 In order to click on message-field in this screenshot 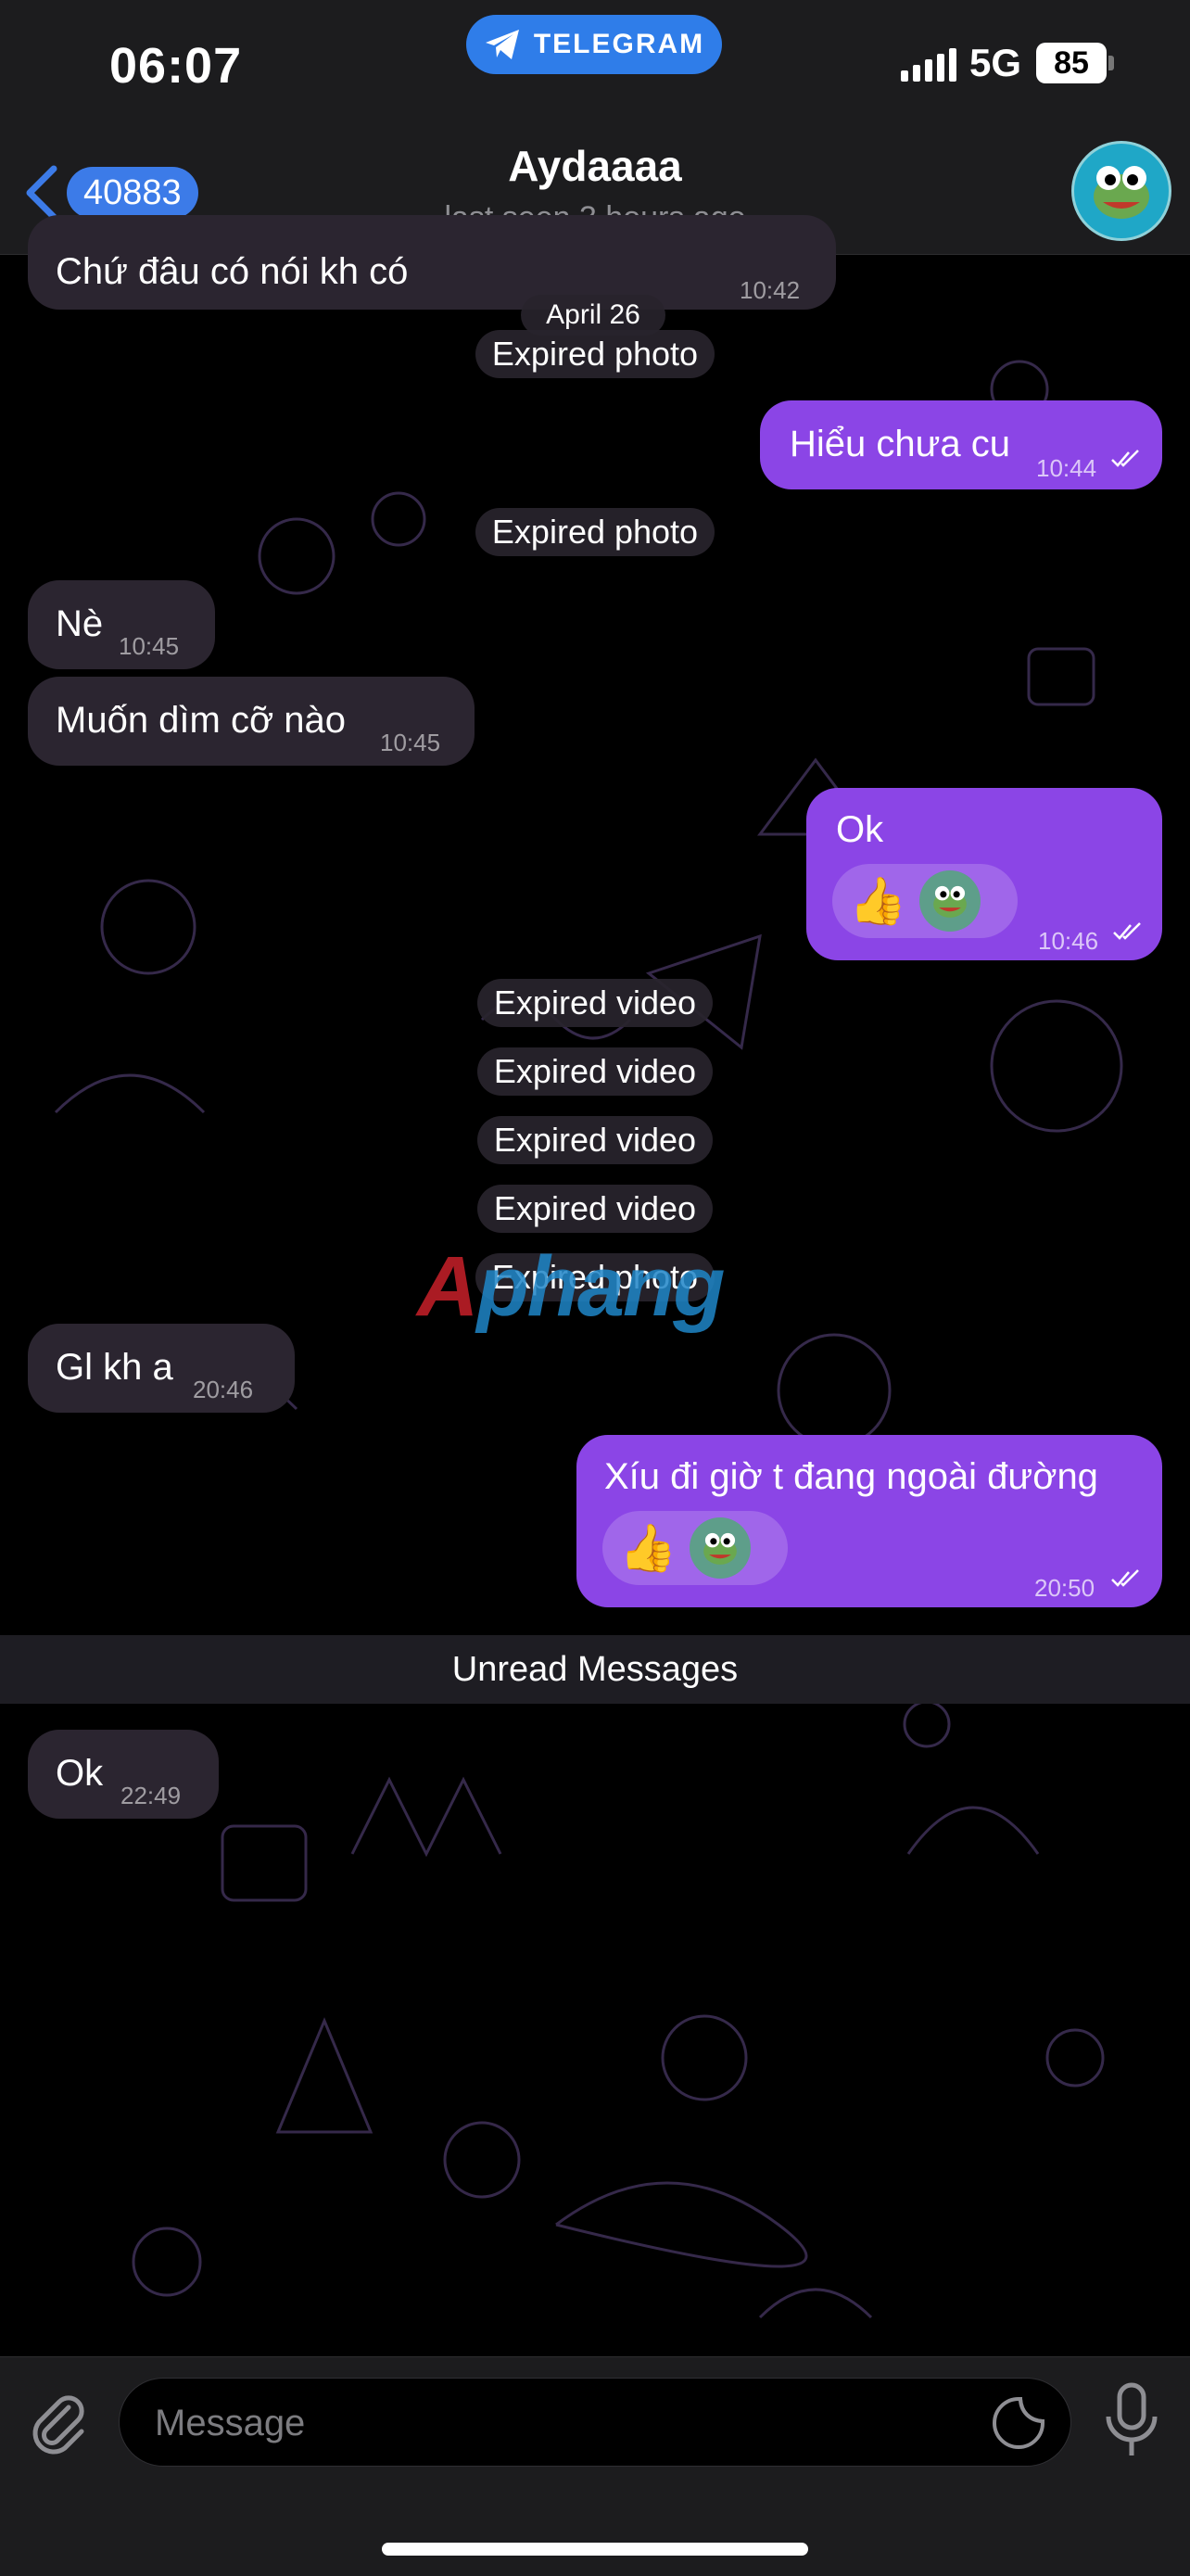, I will do `click(595, 2423)`.